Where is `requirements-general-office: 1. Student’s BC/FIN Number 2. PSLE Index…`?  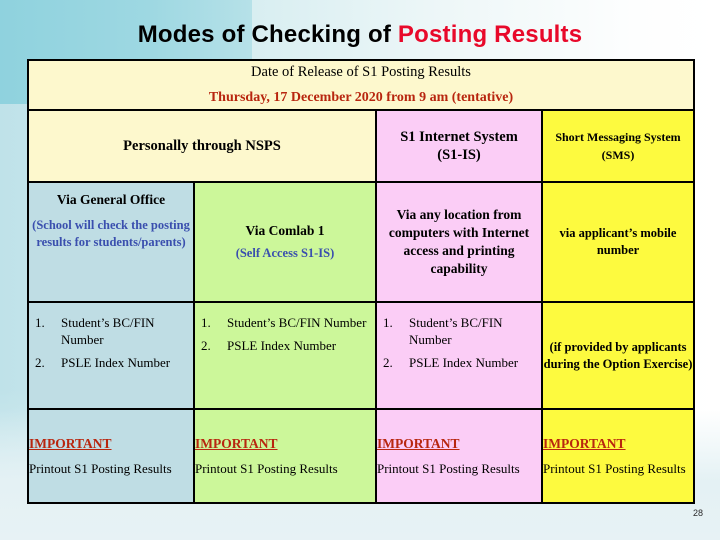
requirements-general-office: 1. Student’s BC/FIN Number 2. PSLE Index… is located at coordinates (111, 355).